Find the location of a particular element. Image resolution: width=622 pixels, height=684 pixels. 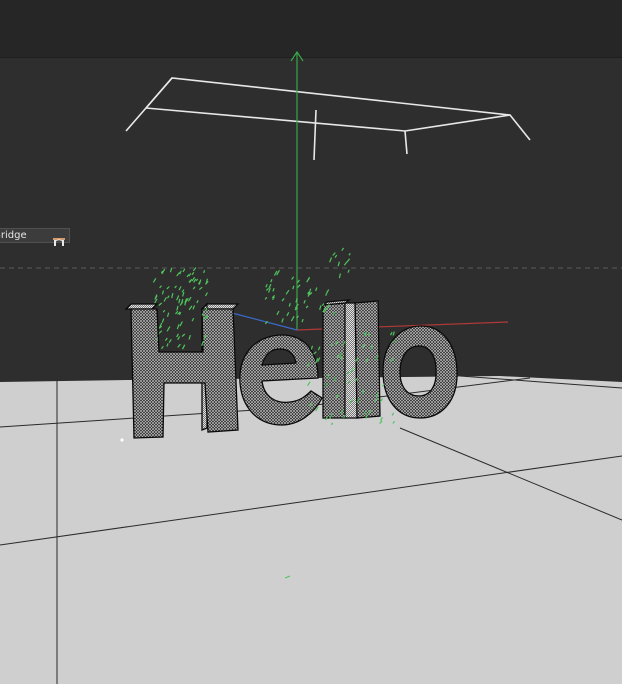

node-label: Bridge is located at coordinates (13, 235).